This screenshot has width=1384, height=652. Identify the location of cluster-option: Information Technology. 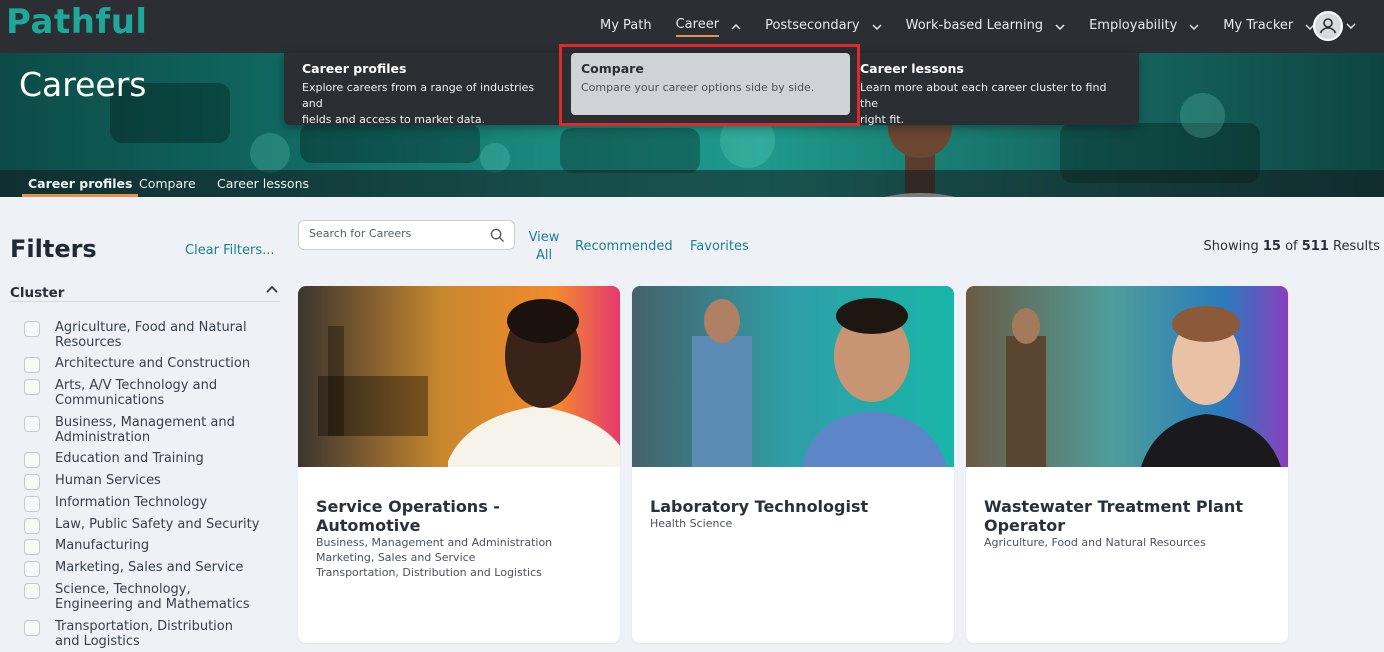
(142, 503).